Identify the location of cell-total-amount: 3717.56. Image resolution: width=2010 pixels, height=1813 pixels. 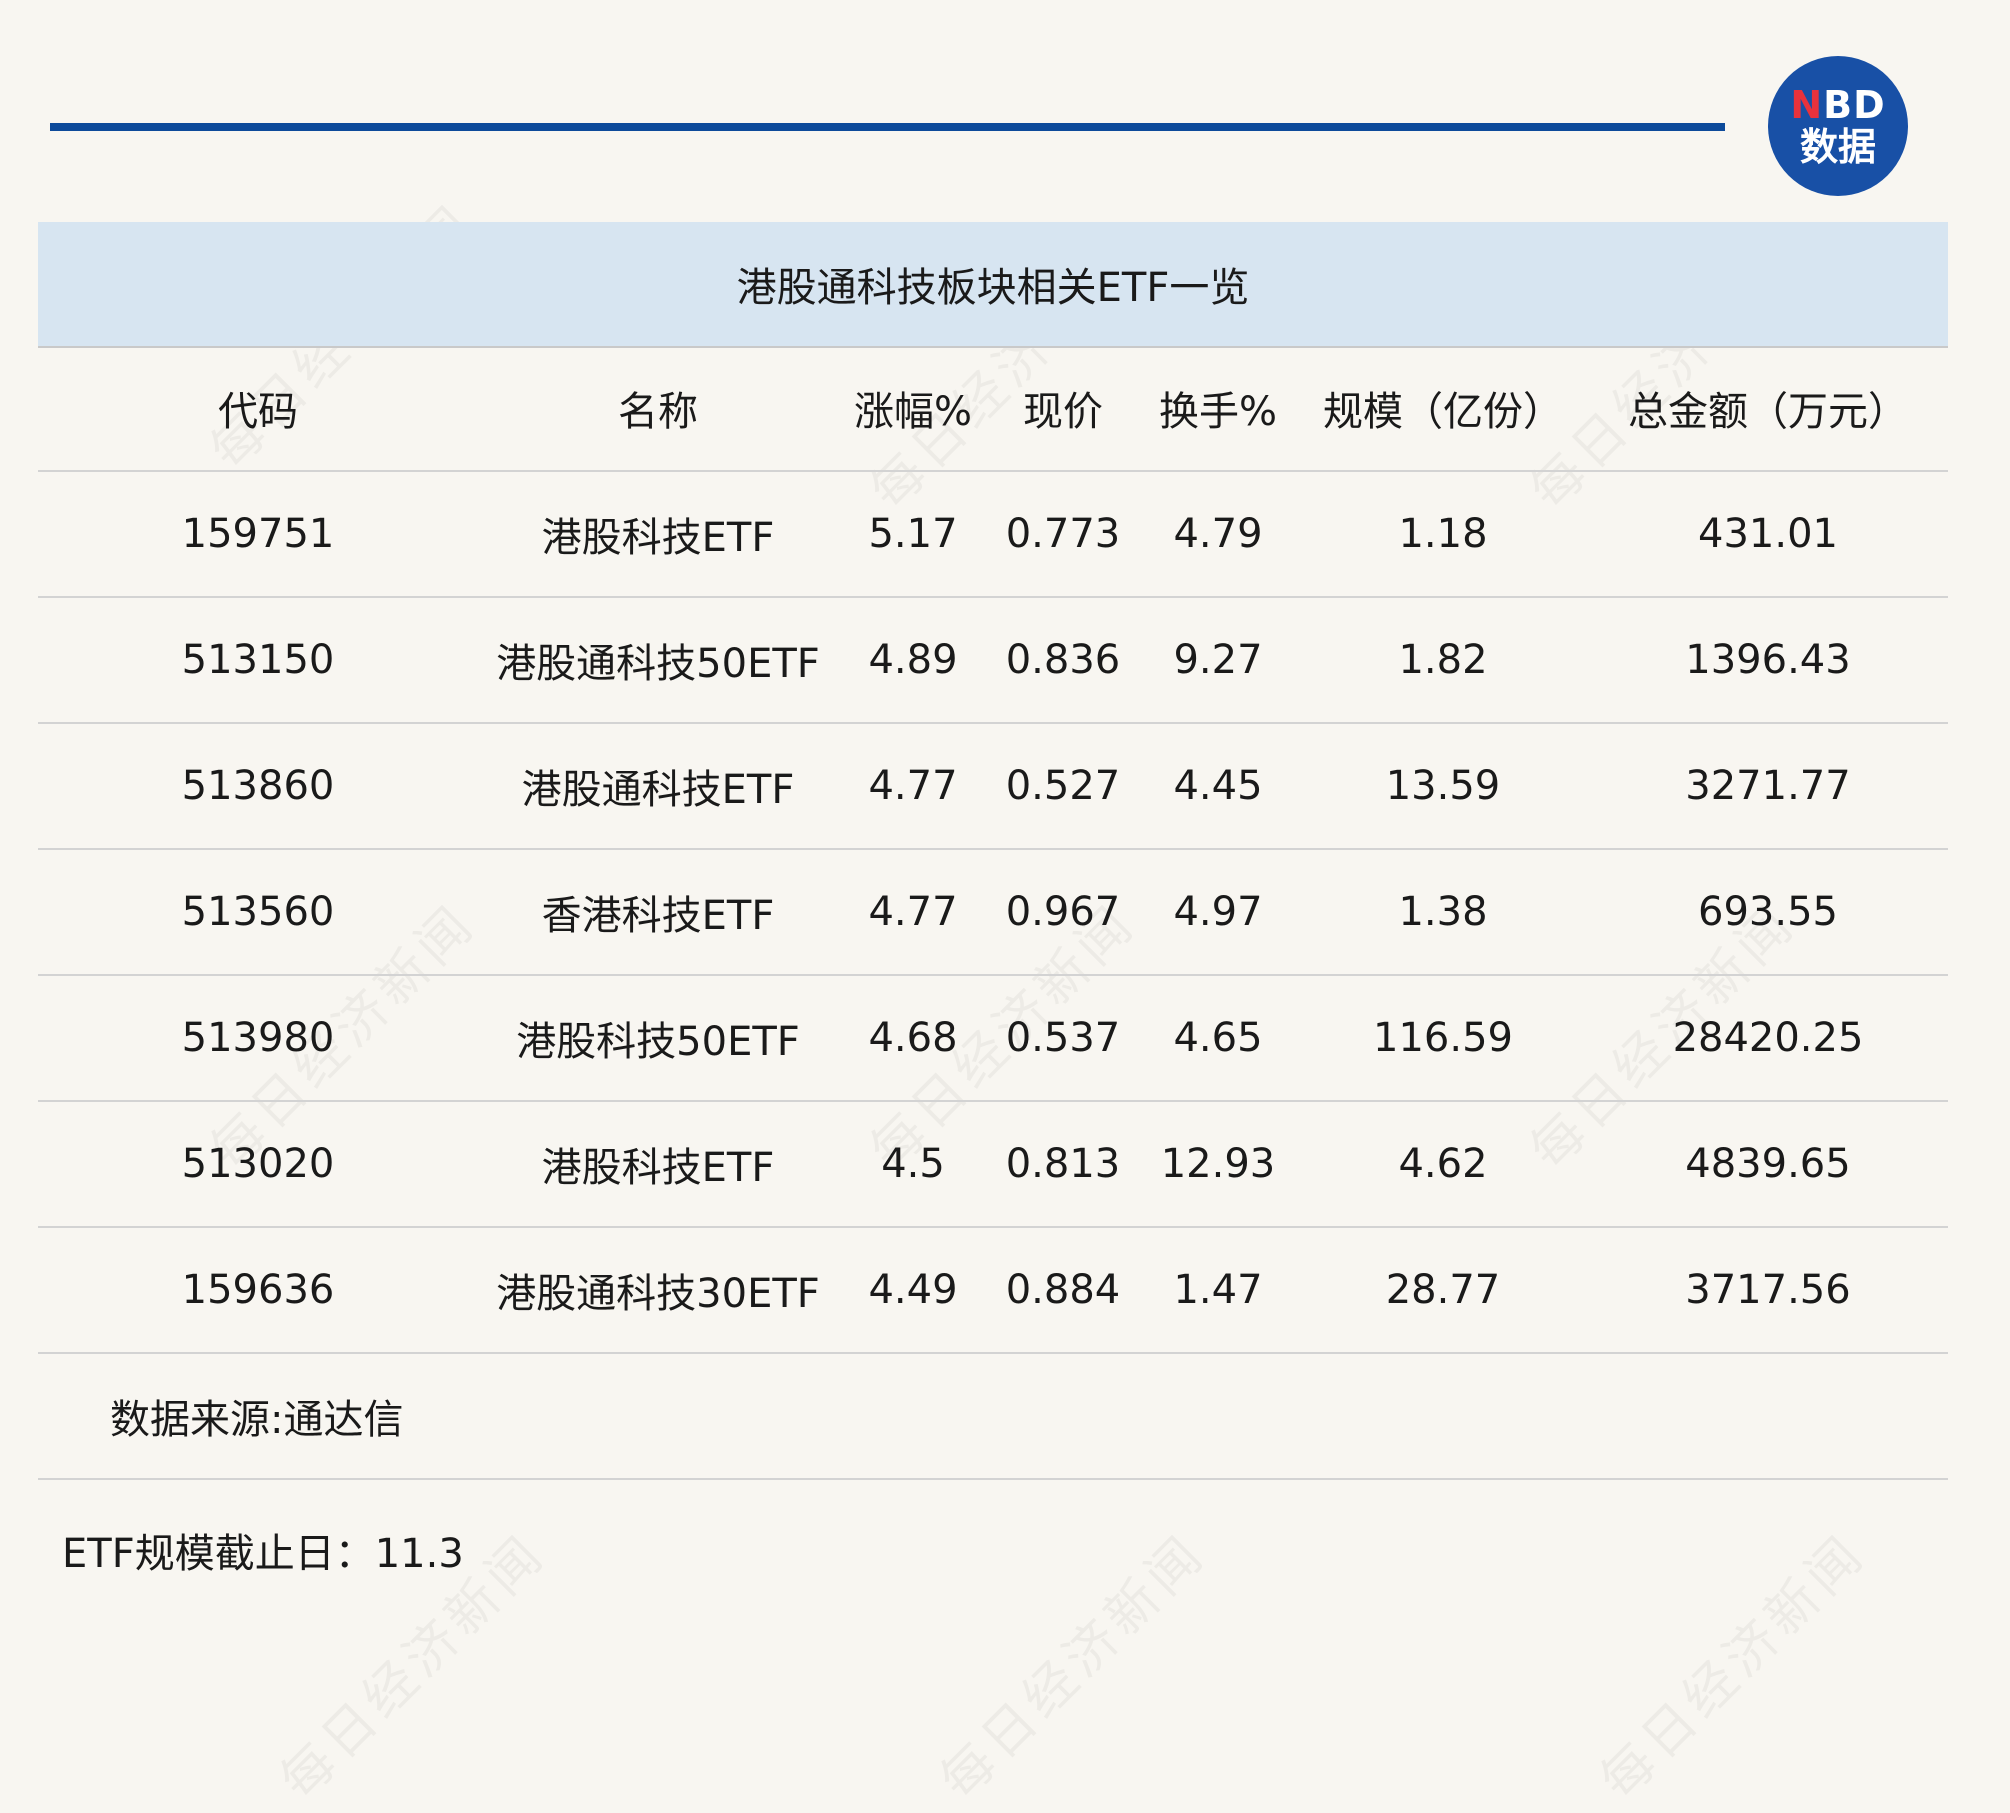
(1768, 1290).